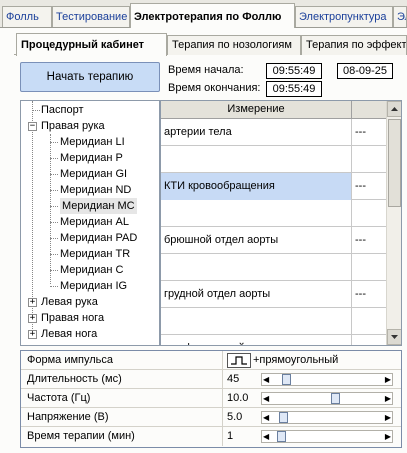 The height and width of the screenshot is (453, 407). Describe the element at coordinates (62, 110) in the screenshot. I see `tree-item-passport: Паспорт` at that location.